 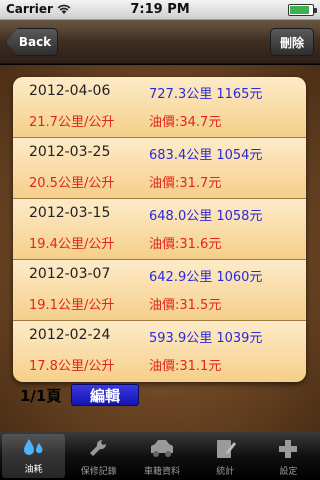 What do you see at coordinates (185, 244) in the screenshot?
I see `record-fuel-price: 油價:31.6元` at bounding box center [185, 244].